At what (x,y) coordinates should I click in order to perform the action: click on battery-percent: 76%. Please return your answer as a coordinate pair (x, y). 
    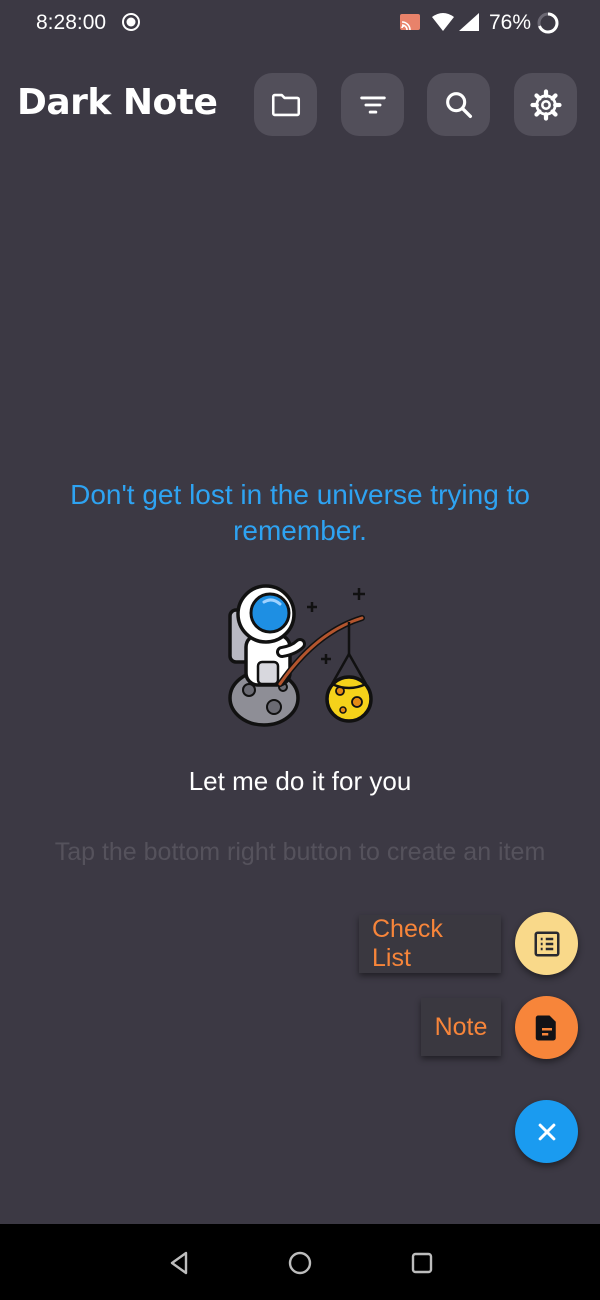
    Looking at the image, I should click on (510, 22).